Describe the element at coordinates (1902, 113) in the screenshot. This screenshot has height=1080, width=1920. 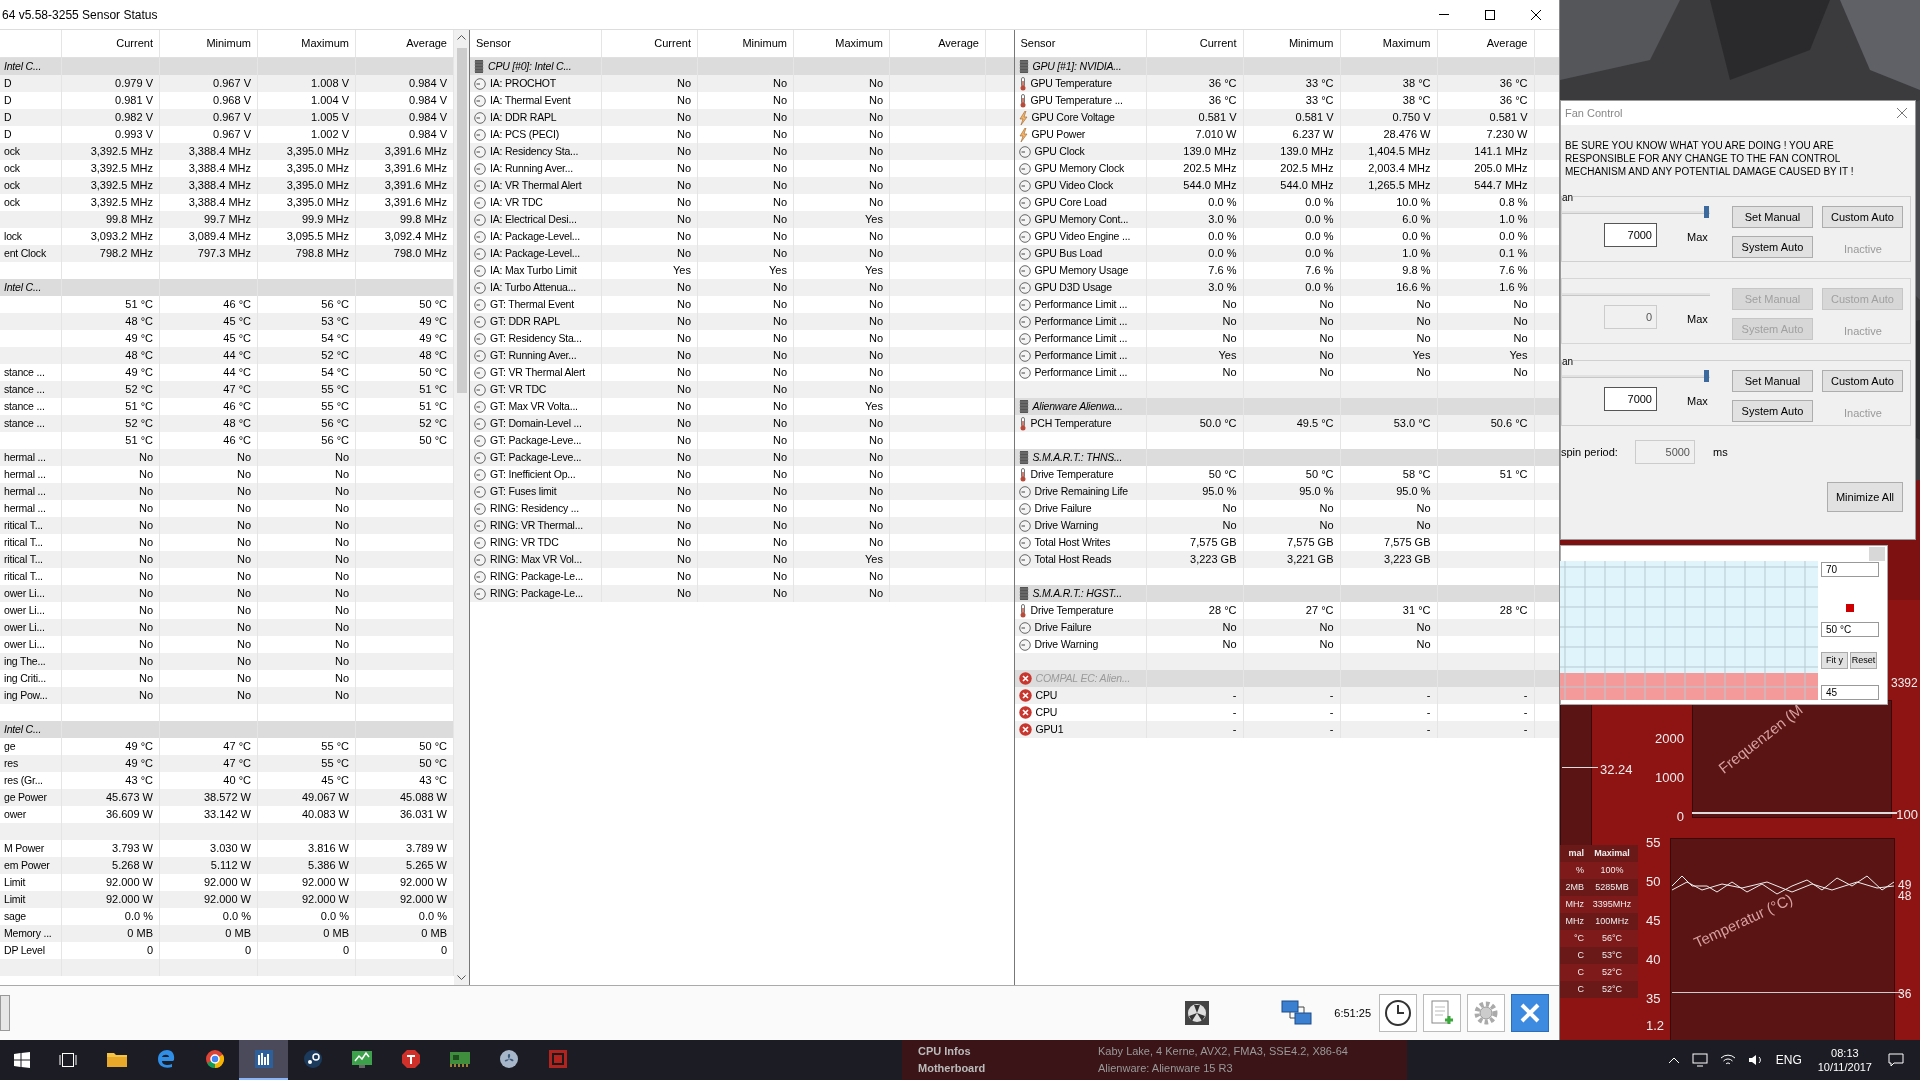
I see `close-icon` at that location.